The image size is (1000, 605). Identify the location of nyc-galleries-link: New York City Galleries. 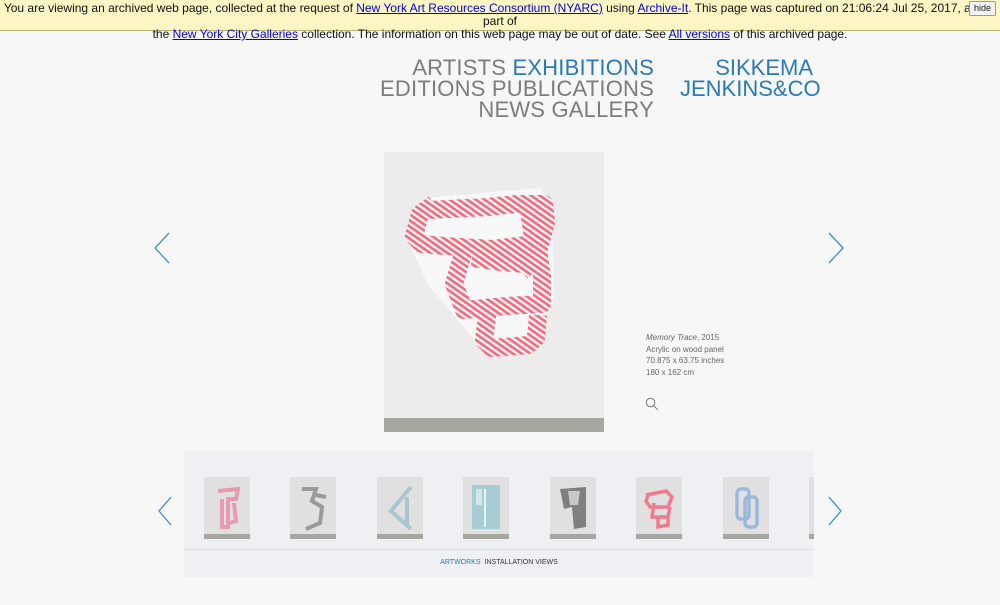
(235, 34).